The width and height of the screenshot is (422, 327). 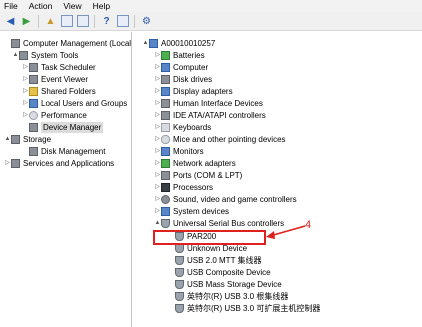 What do you see at coordinates (63, 127) in the screenshot?
I see `tree-item-device-manager: Device Manager` at bounding box center [63, 127].